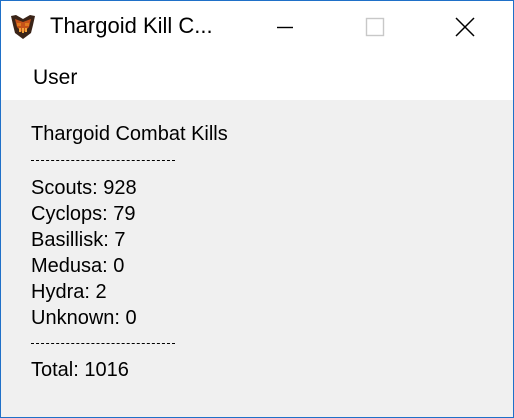 The image size is (514, 418). Describe the element at coordinates (80, 370) in the screenshot. I see `kill-total: Total: 1016` at that location.